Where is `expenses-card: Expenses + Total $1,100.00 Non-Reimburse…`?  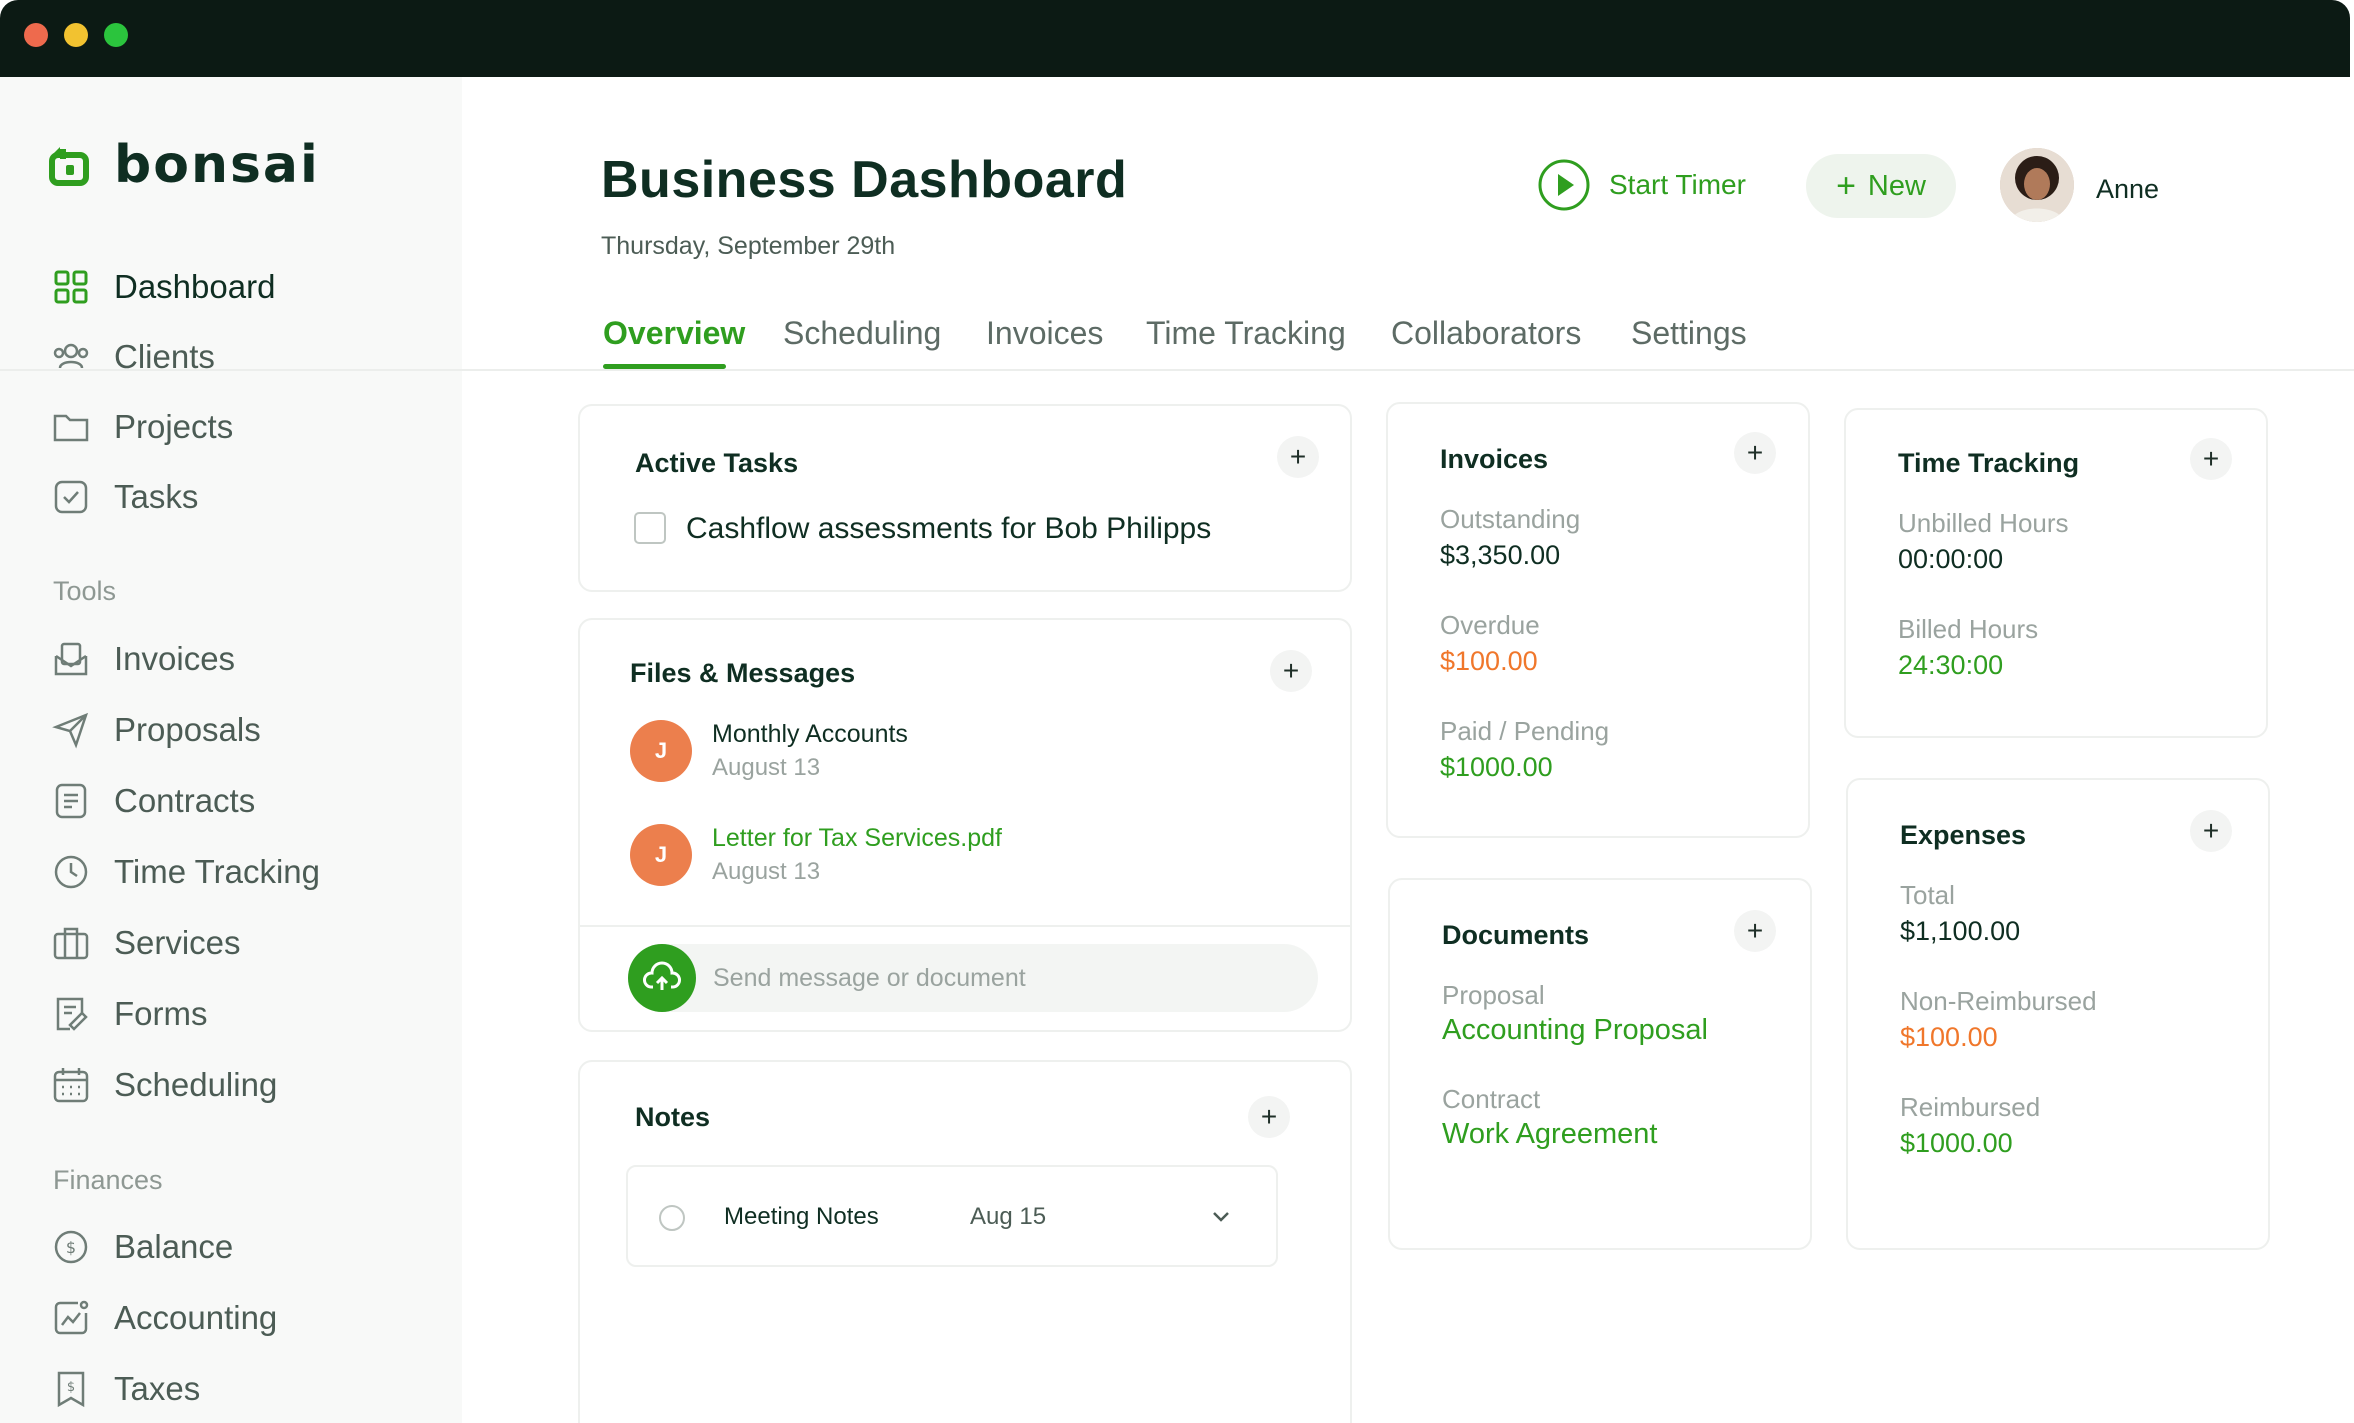 expenses-card: Expenses + Total $1,100.00 Non-Reimburse… is located at coordinates (2058, 1014).